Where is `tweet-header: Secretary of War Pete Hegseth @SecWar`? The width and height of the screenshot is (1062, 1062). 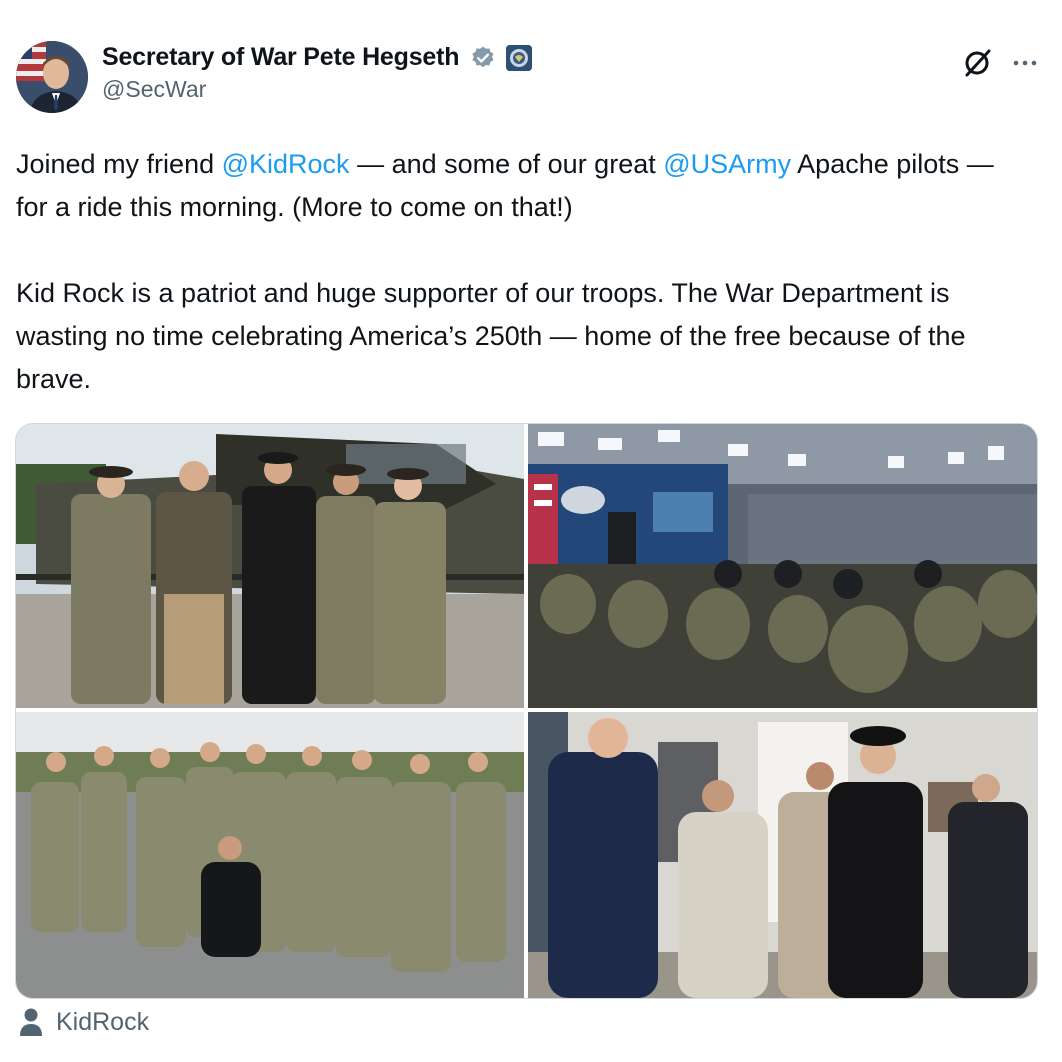
tweet-header: Secretary of War Pete Hegseth @SecWar is located at coordinates (531, 78).